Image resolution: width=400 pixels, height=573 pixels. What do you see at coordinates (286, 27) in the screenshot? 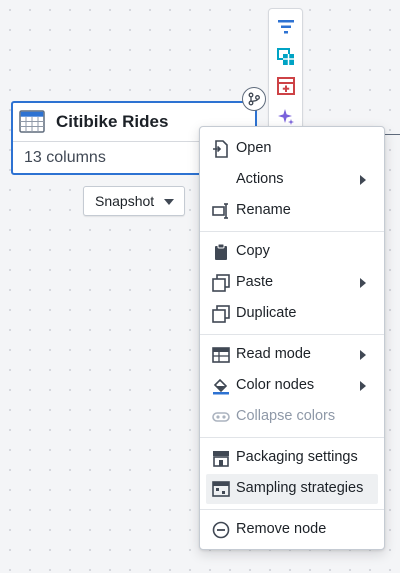
I see `filter-icon` at bounding box center [286, 27].